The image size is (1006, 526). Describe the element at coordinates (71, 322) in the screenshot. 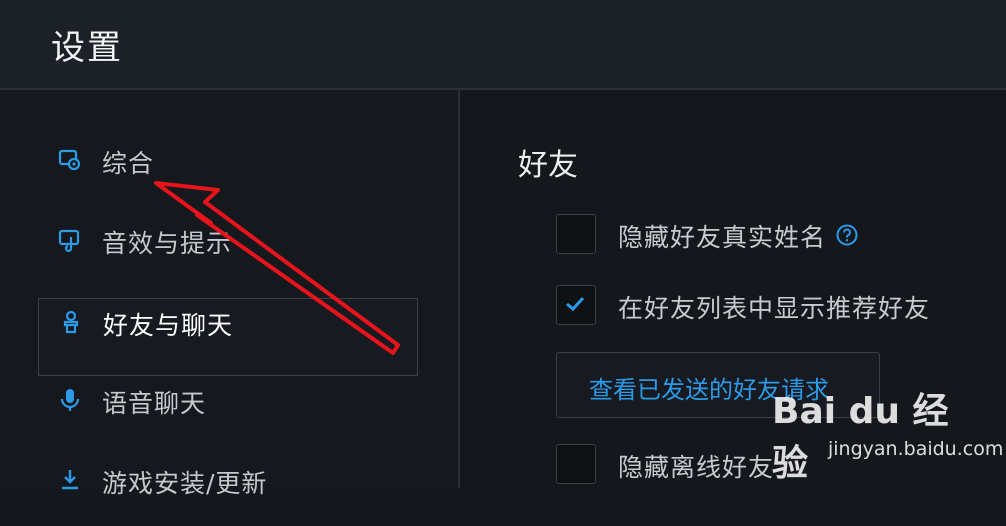

I see `friends-icon` at that location.